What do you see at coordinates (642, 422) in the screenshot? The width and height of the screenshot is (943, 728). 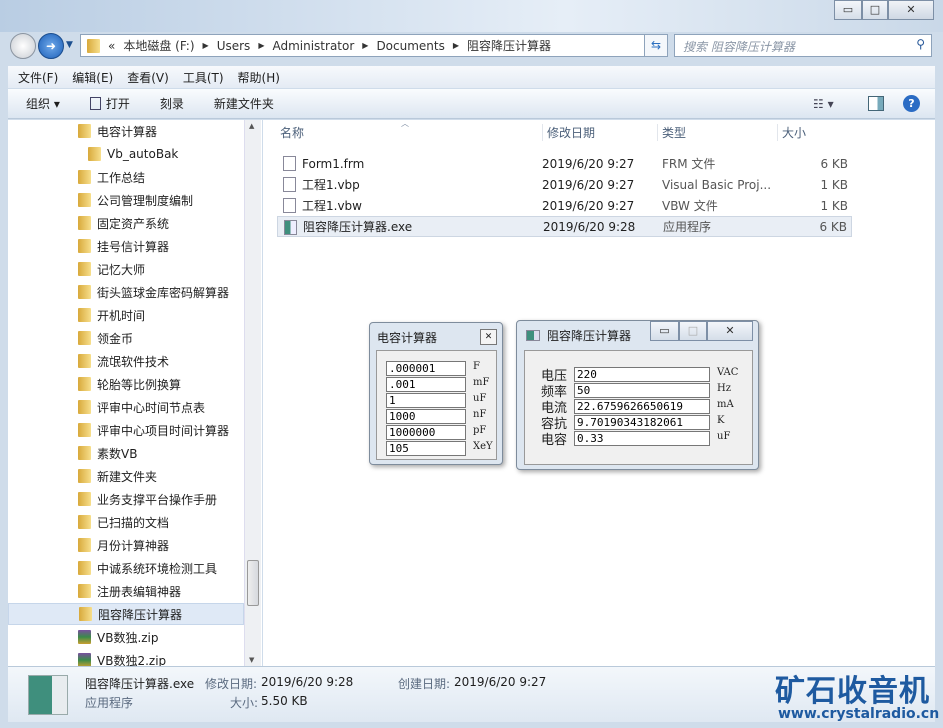 I see `field-input: 9.70190343182061` at bounding box center [642, 422].